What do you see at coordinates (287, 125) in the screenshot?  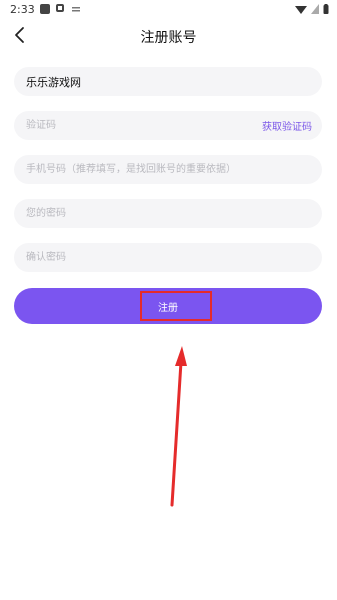 I see `get-code-button: 获取验证码` at bounding box center [287, 125].